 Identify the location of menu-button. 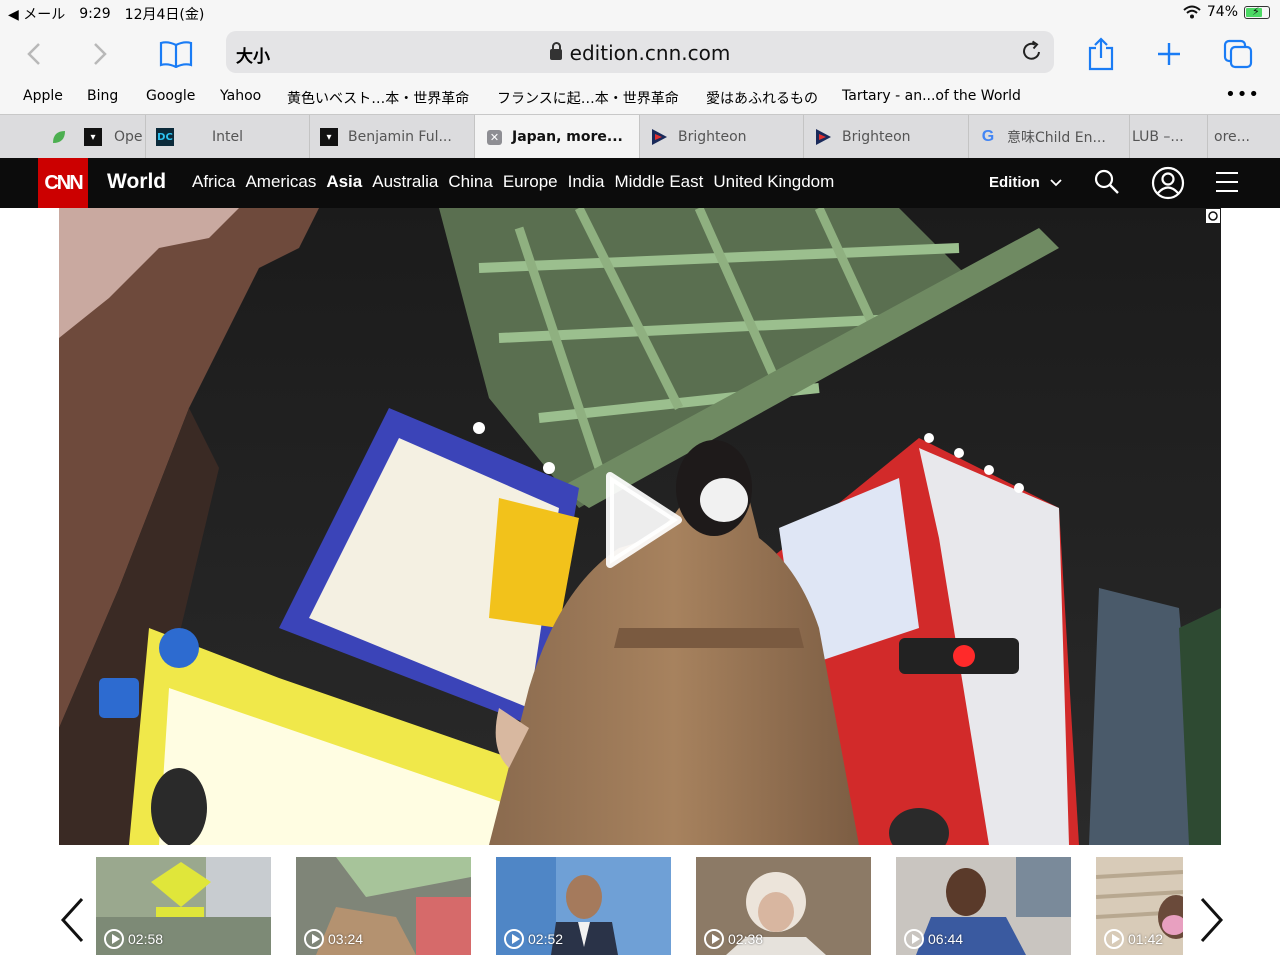
(1228, 183).